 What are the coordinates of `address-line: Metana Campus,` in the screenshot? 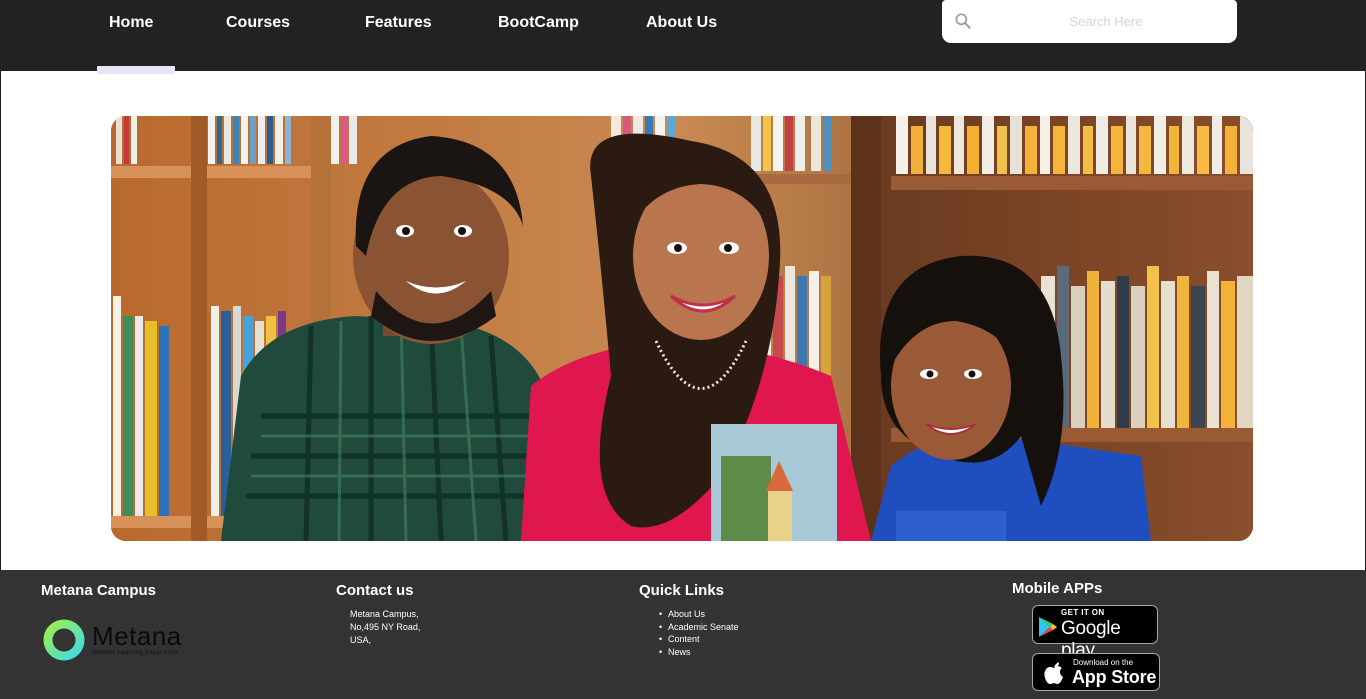 It's located at (384, 614).